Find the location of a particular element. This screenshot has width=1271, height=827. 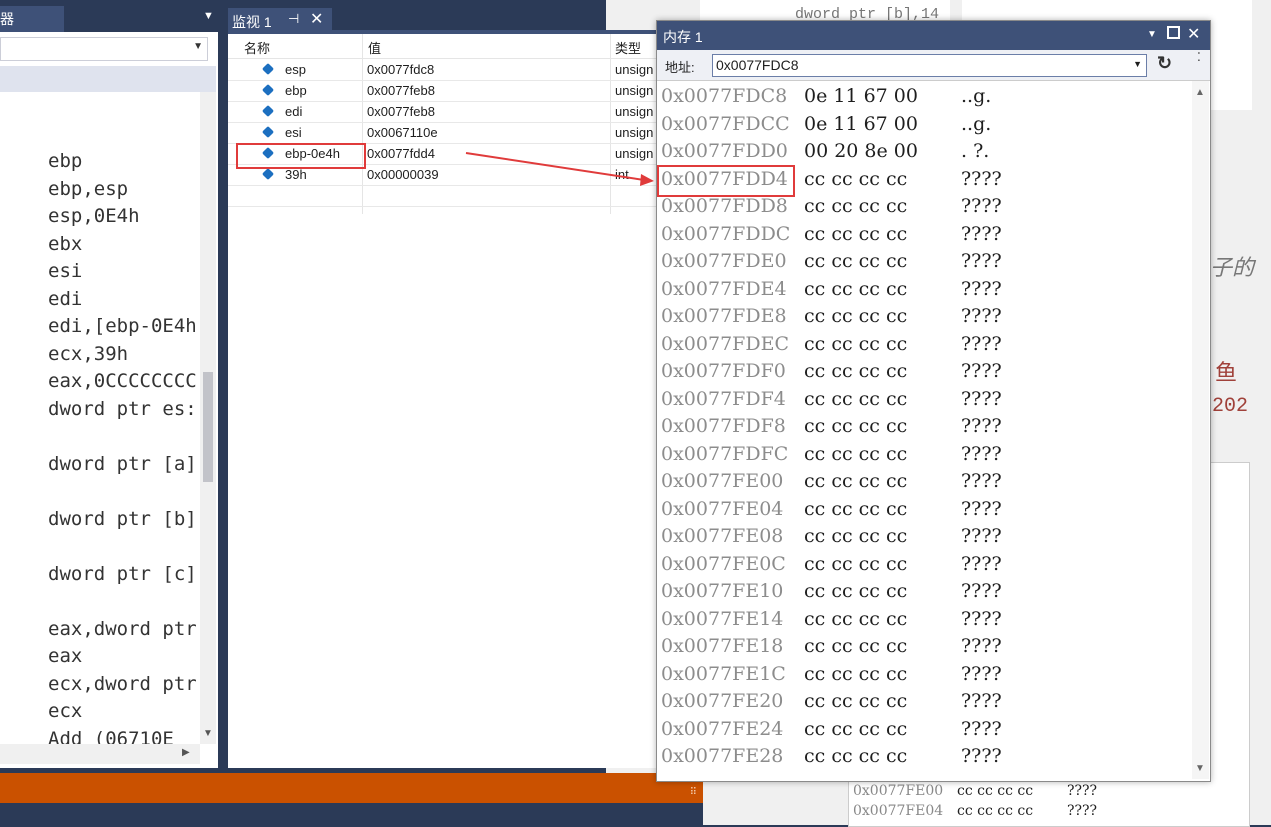

address-input: 0x0077FDC8 ▼ is located at coordinates (929, 65).